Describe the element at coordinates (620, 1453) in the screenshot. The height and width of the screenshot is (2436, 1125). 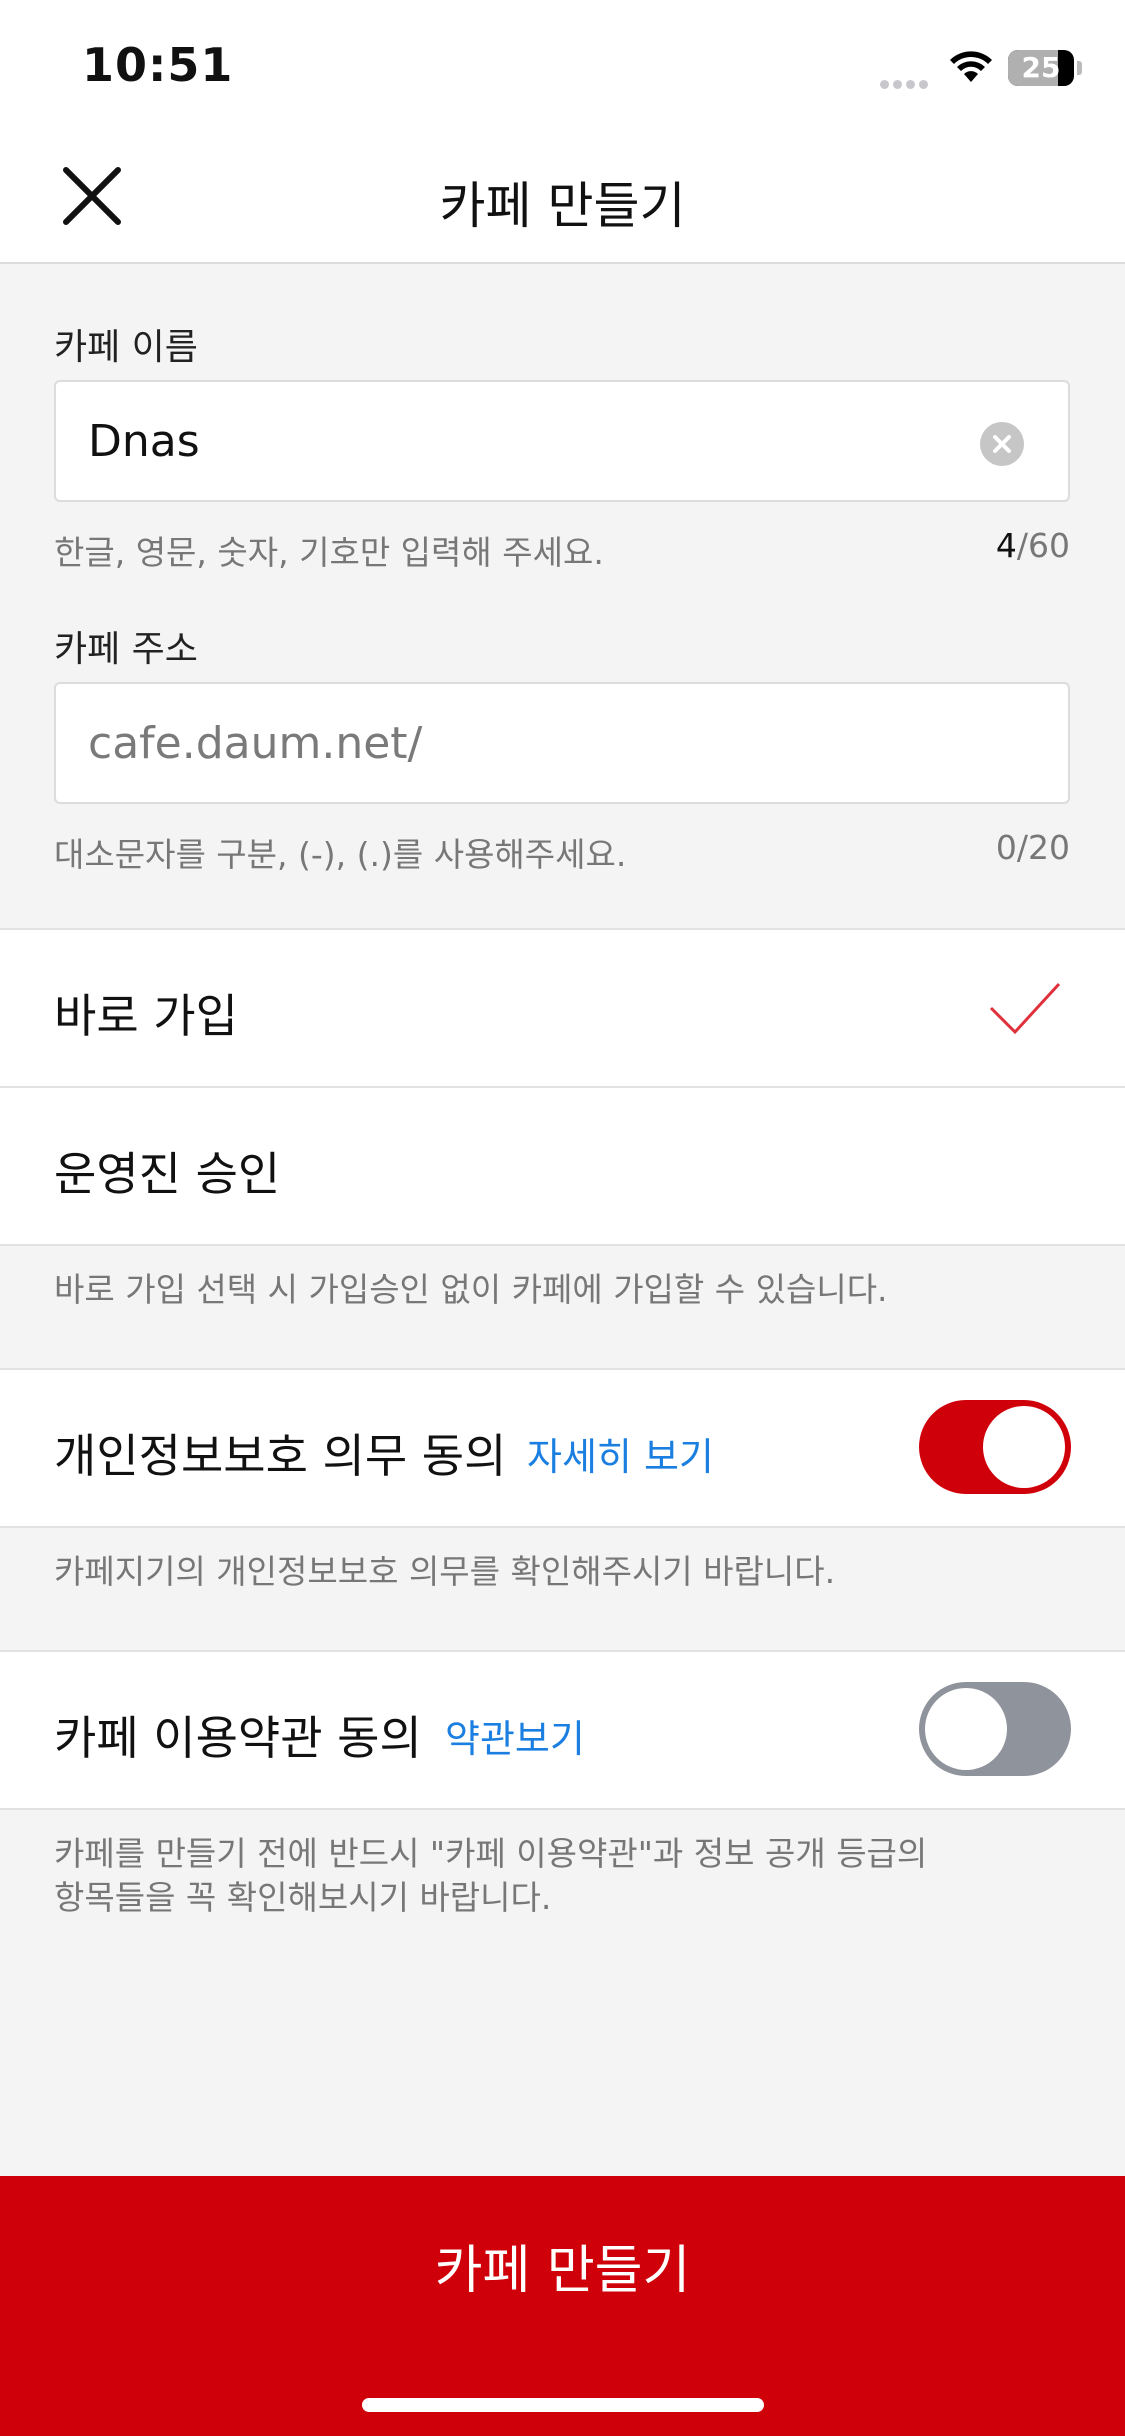
I see `privacy-details-link: 자세히 보기` at that location.